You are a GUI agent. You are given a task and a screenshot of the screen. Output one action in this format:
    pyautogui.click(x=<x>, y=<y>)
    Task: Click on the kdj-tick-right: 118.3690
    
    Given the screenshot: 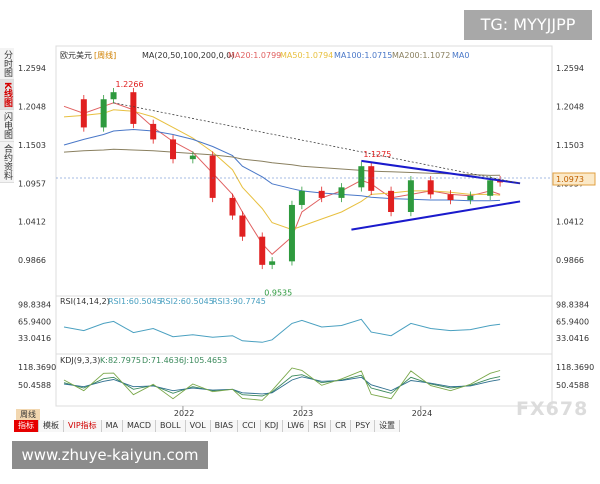 What is the action you would take?
    pyautogui.click(x=575, y=367)
    